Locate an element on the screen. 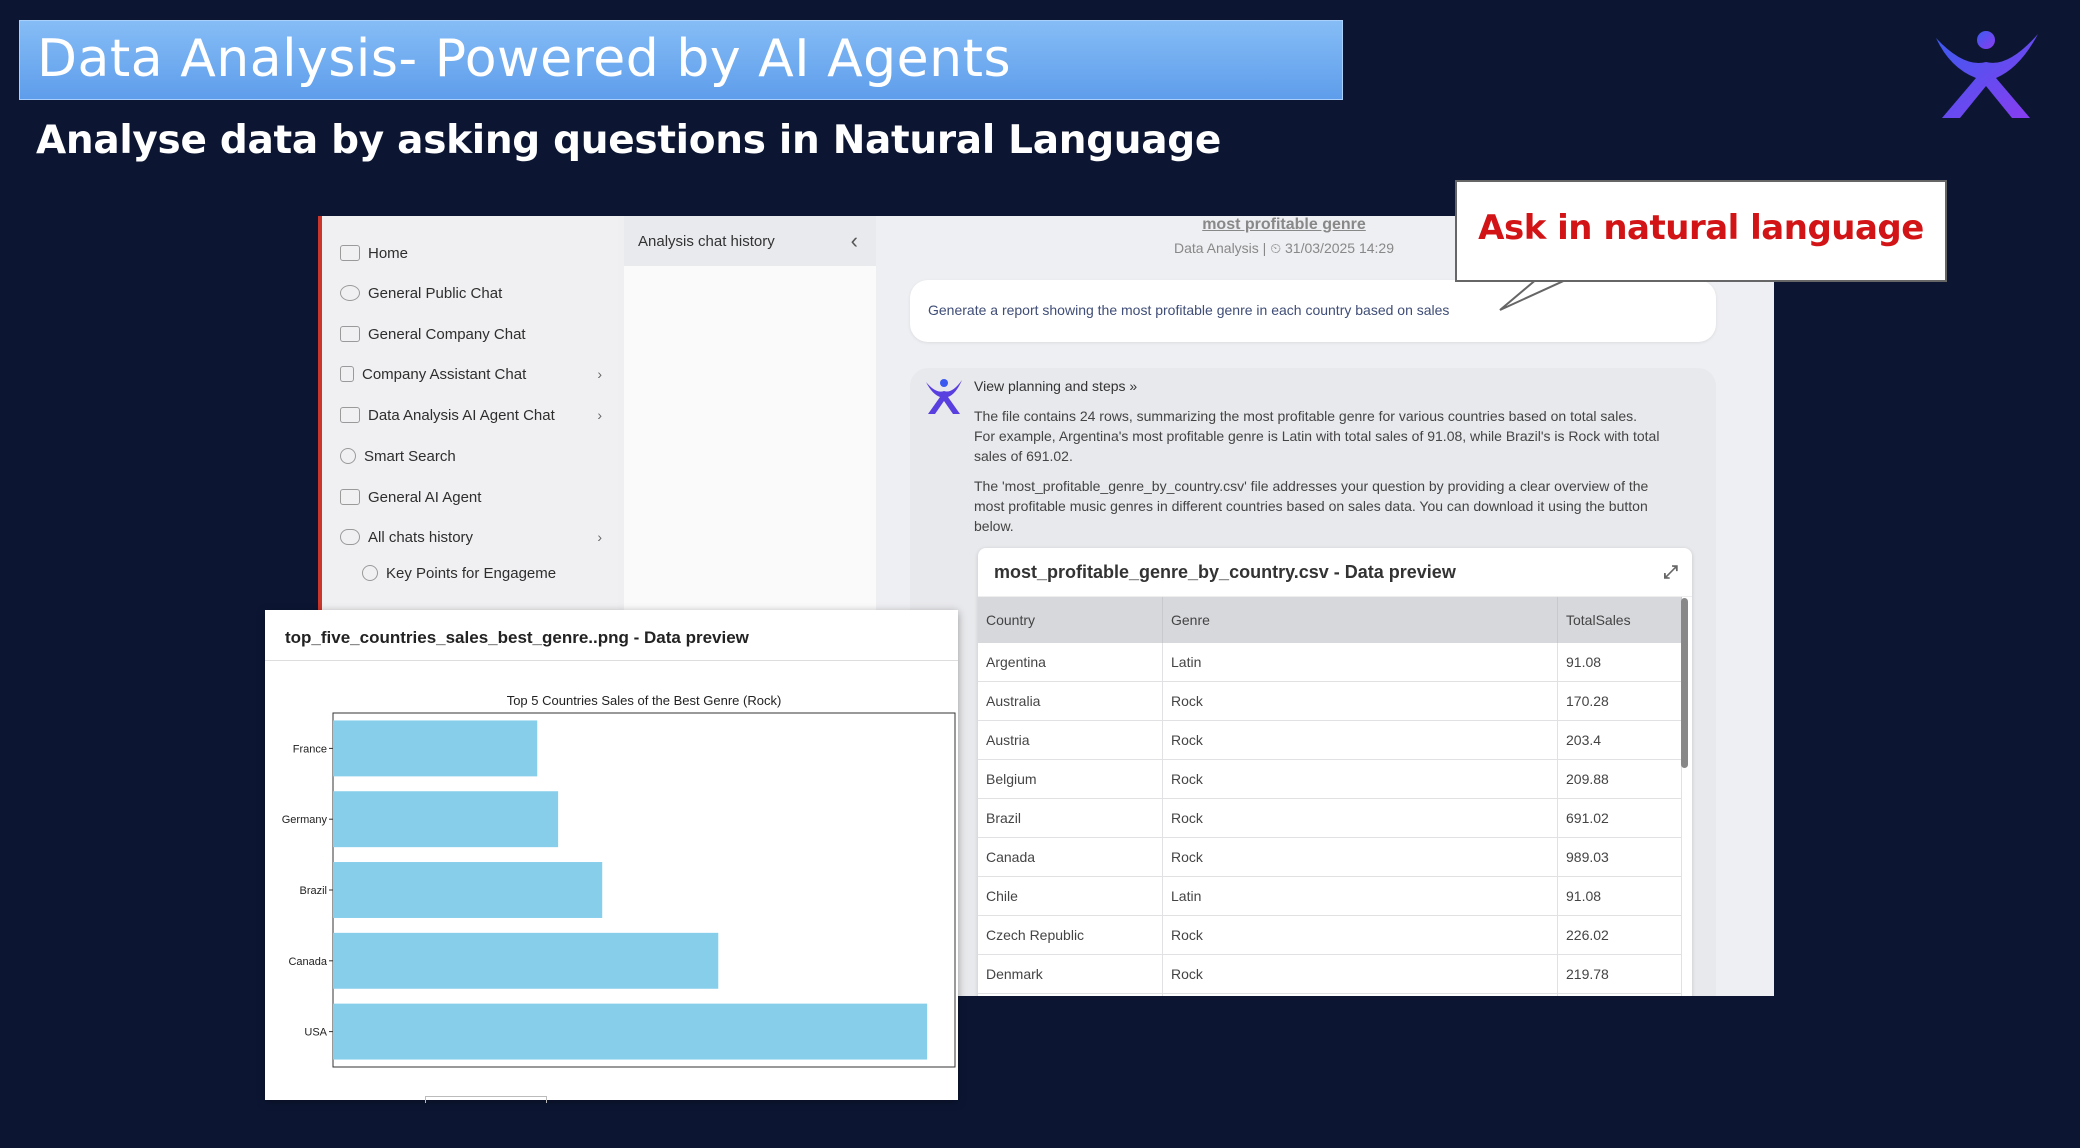 Image resolution: width=2080 pixels, height=1148 pixels. sidebar-item-general-company-chat: General Company Chat is located at coordinates (475, 334).